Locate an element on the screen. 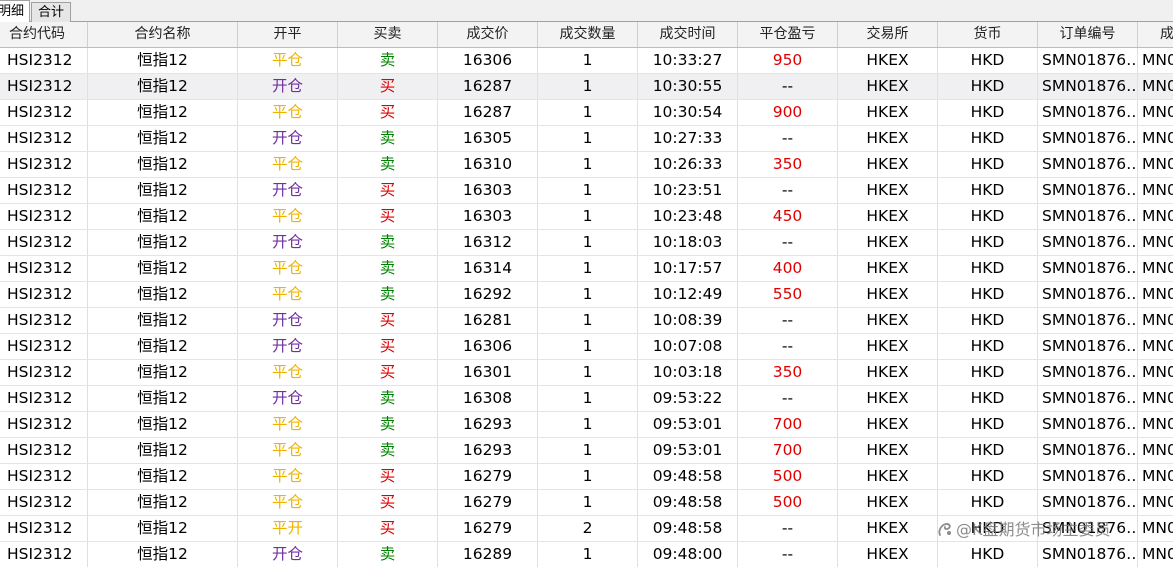 This screenshot has height=567, width=1173. cell-close-pnl: 350 is located at coordinates (788, 372).